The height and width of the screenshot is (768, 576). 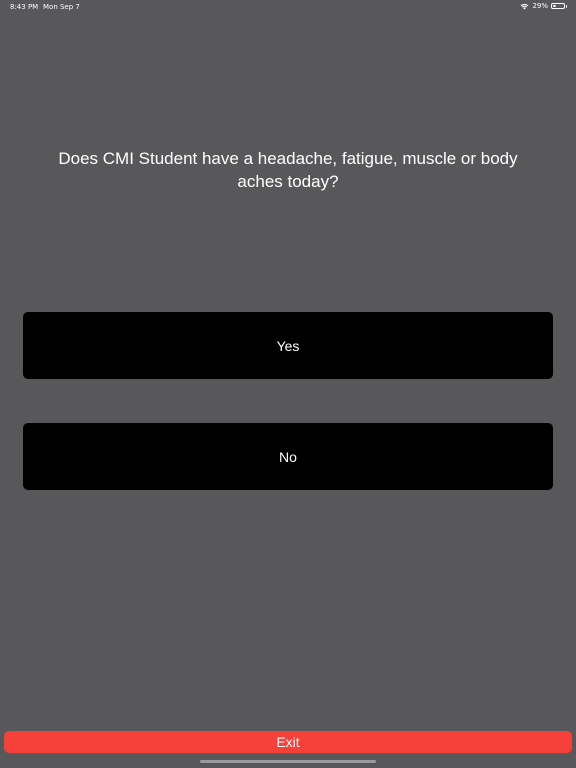 What do you see at coordinates (288, 742) in the screenshot?
I see `exit-button: Exit` at bounding box center [288, 742].